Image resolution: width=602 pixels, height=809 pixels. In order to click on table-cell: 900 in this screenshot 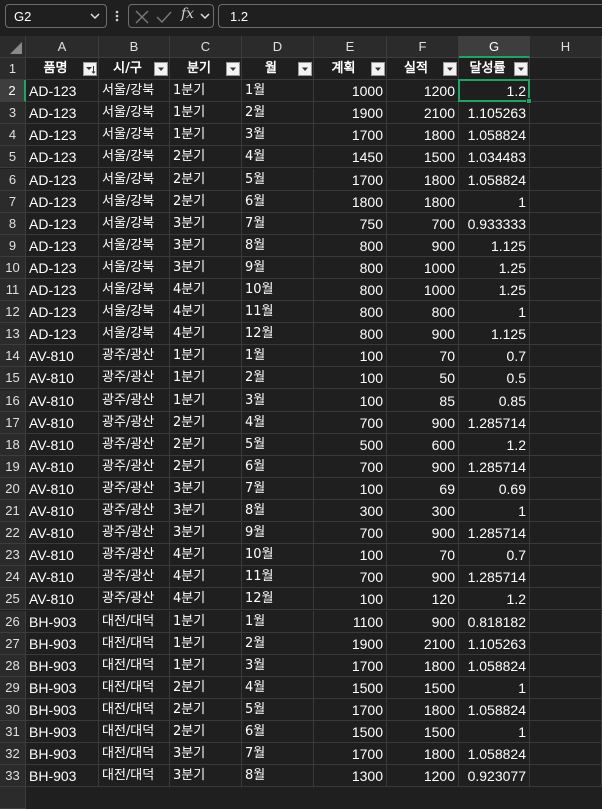, I will do `click(423, 621)`.